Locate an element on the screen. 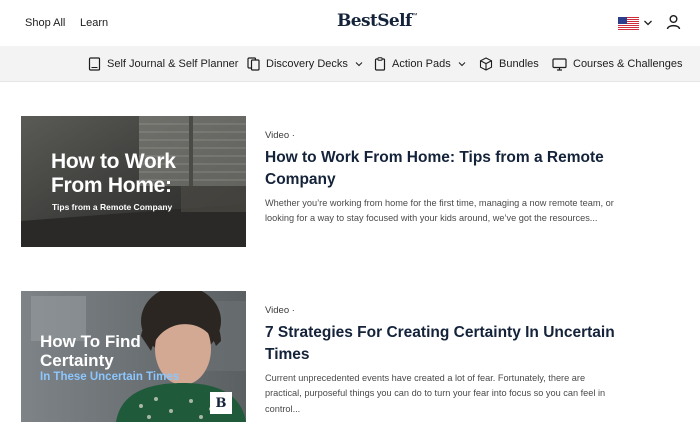  box-icon is located at coordinates (486, 64).